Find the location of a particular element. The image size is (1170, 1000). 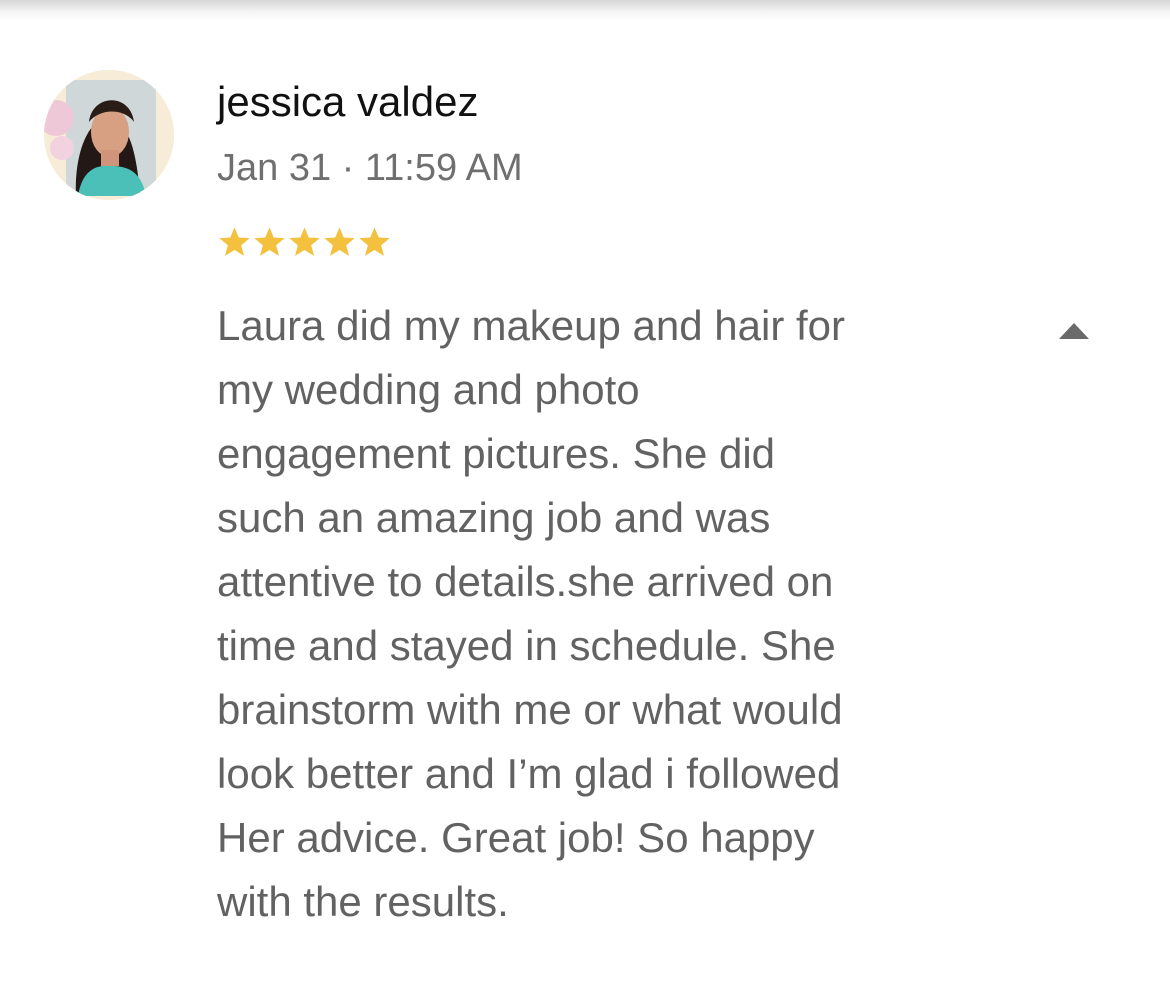

star-rating is located at coordinates (304, 242).